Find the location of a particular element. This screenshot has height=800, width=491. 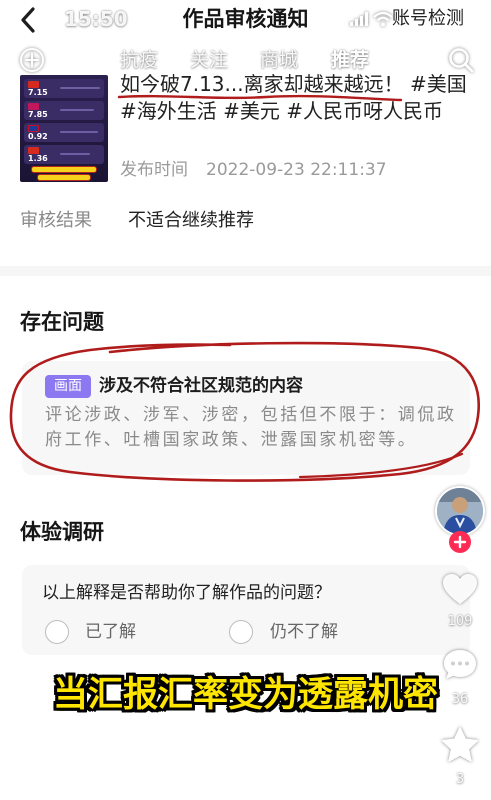

option-understood-label: 已了解 is located at coordinates (110, 632).